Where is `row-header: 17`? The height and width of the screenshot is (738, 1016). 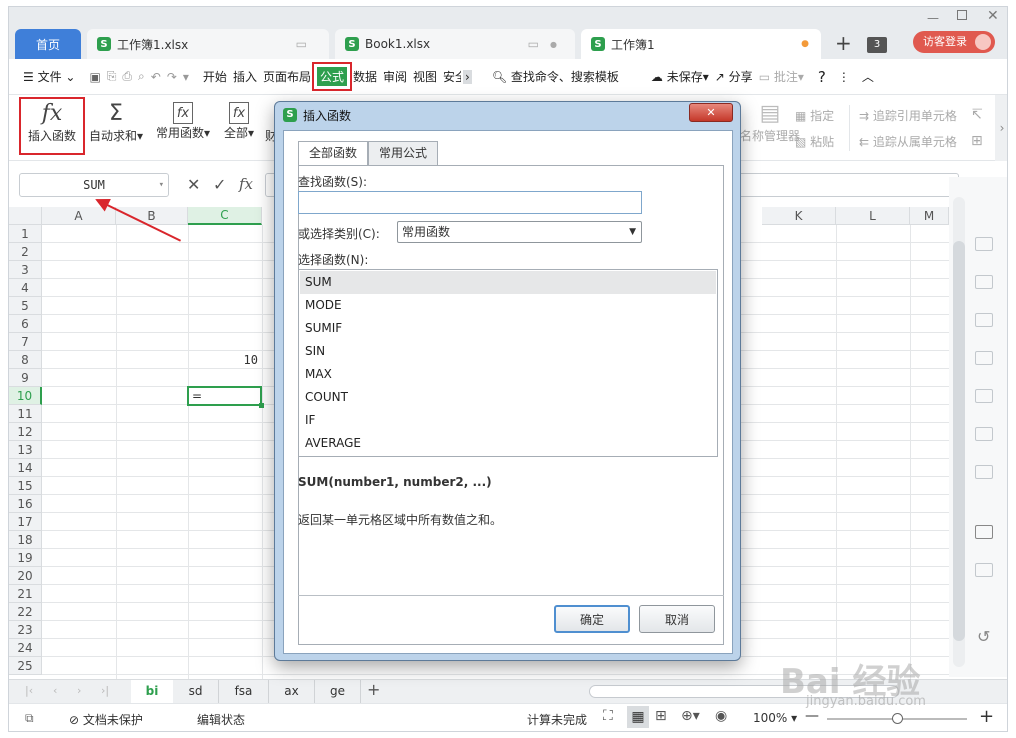
row-header: 17 is located at coordinates (25, 522).